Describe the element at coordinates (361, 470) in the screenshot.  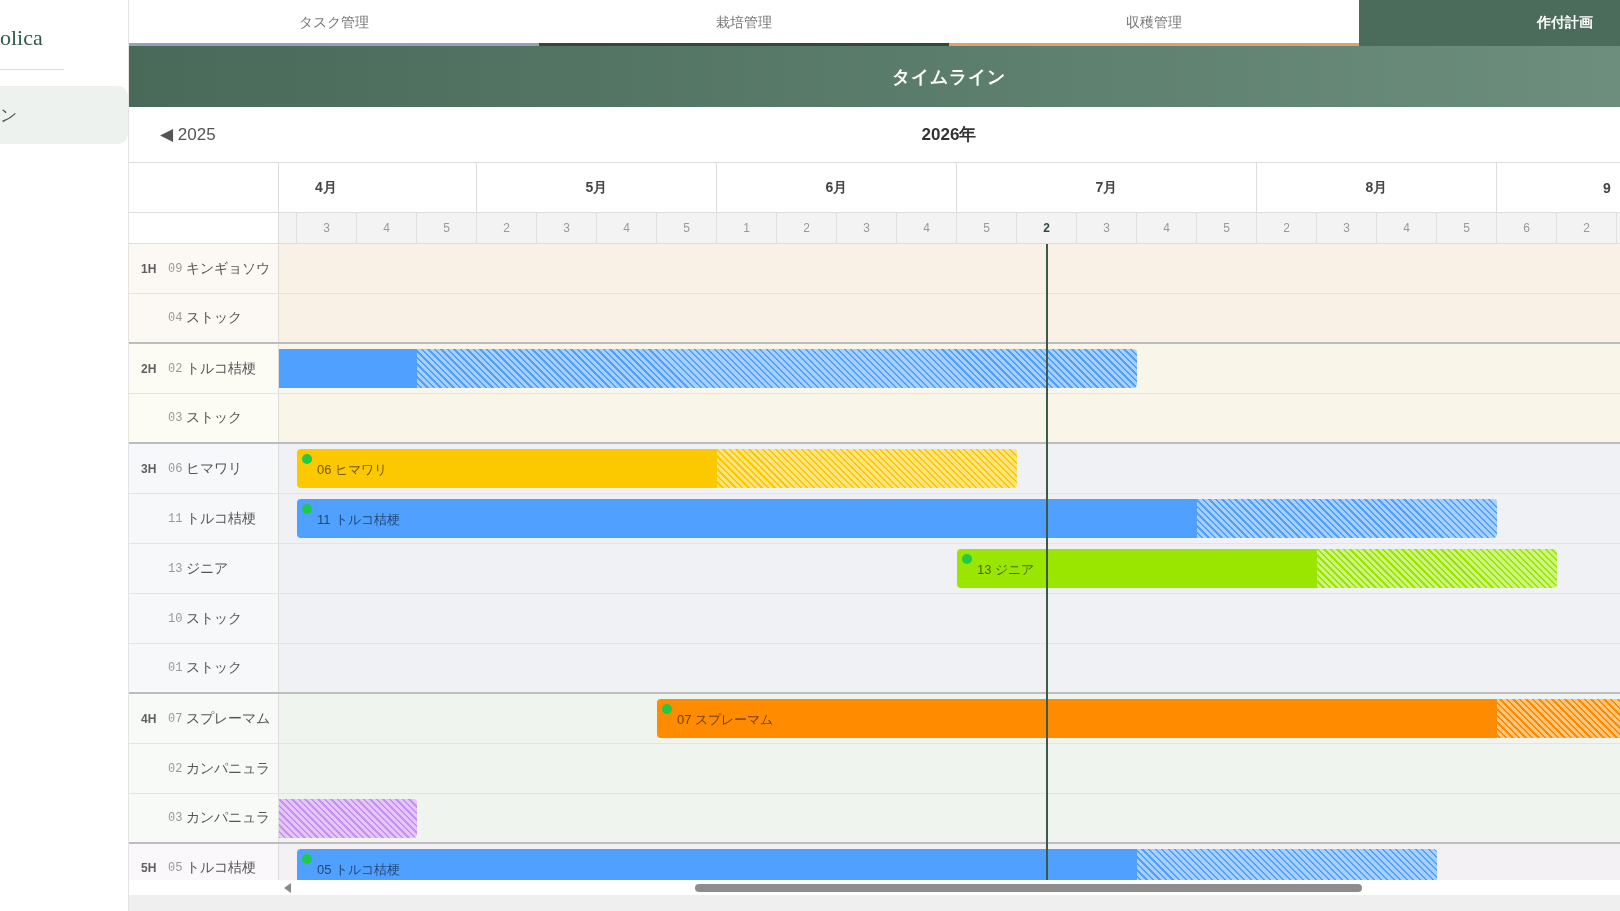
I see `bar-name: ヒマワリ` at that location.